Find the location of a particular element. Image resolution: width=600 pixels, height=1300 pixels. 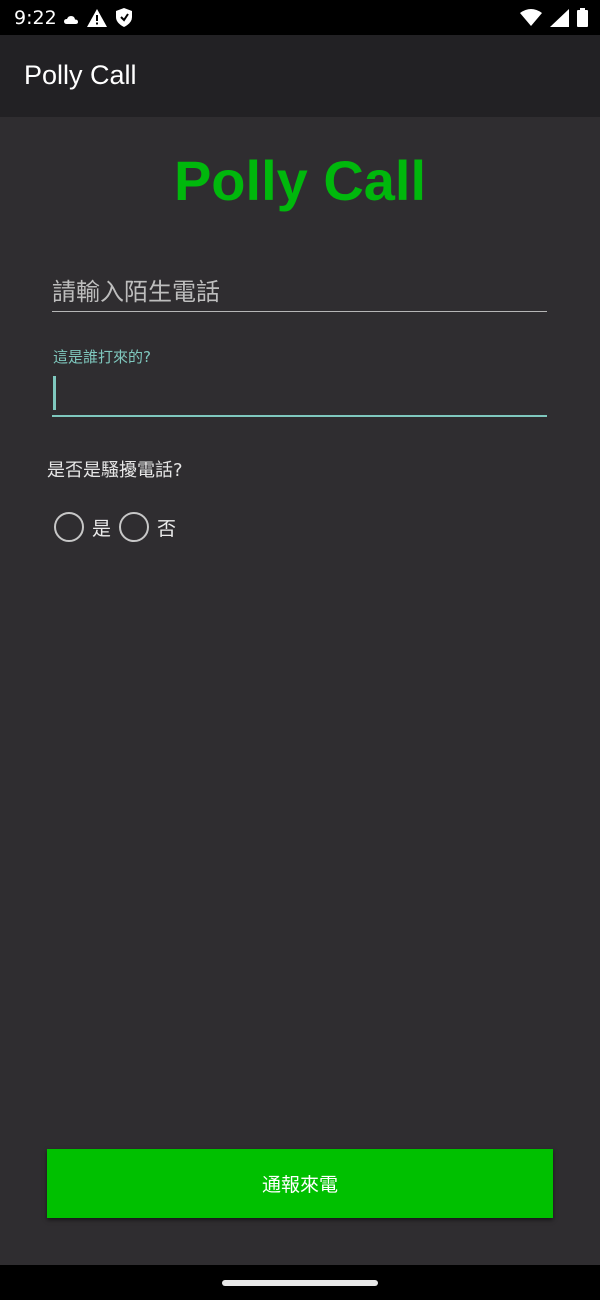

radio-option-yes: 是 is located at coordinates (82, 527).